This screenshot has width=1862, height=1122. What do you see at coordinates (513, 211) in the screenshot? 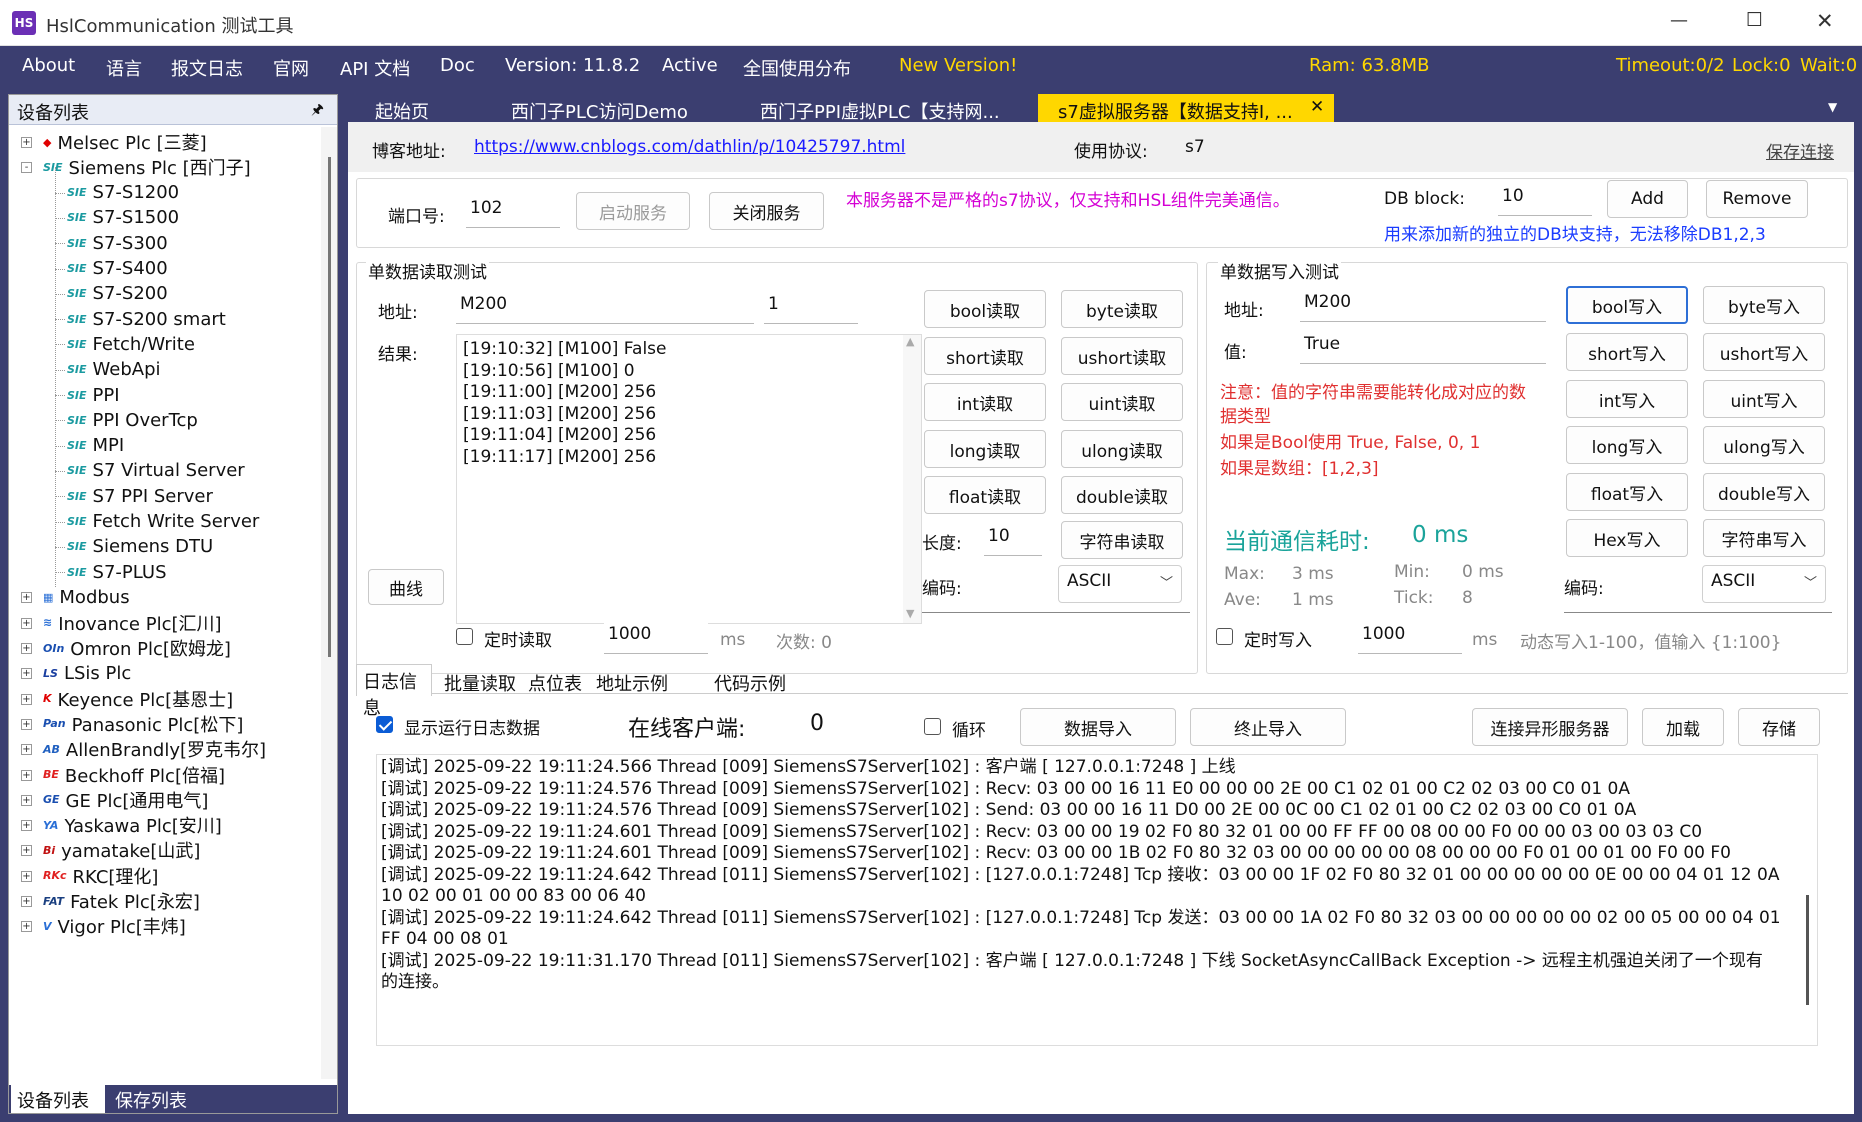
I see `port-input: 102` at bounding box center [513, 211].